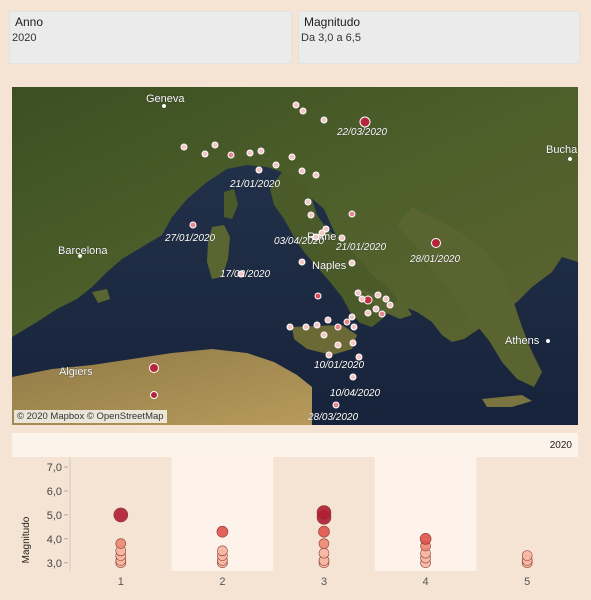 This screenshot has width=591, height=600. What do you see at coordinates (54, 540) in the screenshot?
I see `y-tick-label: 4,0` at bounding box center [54, 540].